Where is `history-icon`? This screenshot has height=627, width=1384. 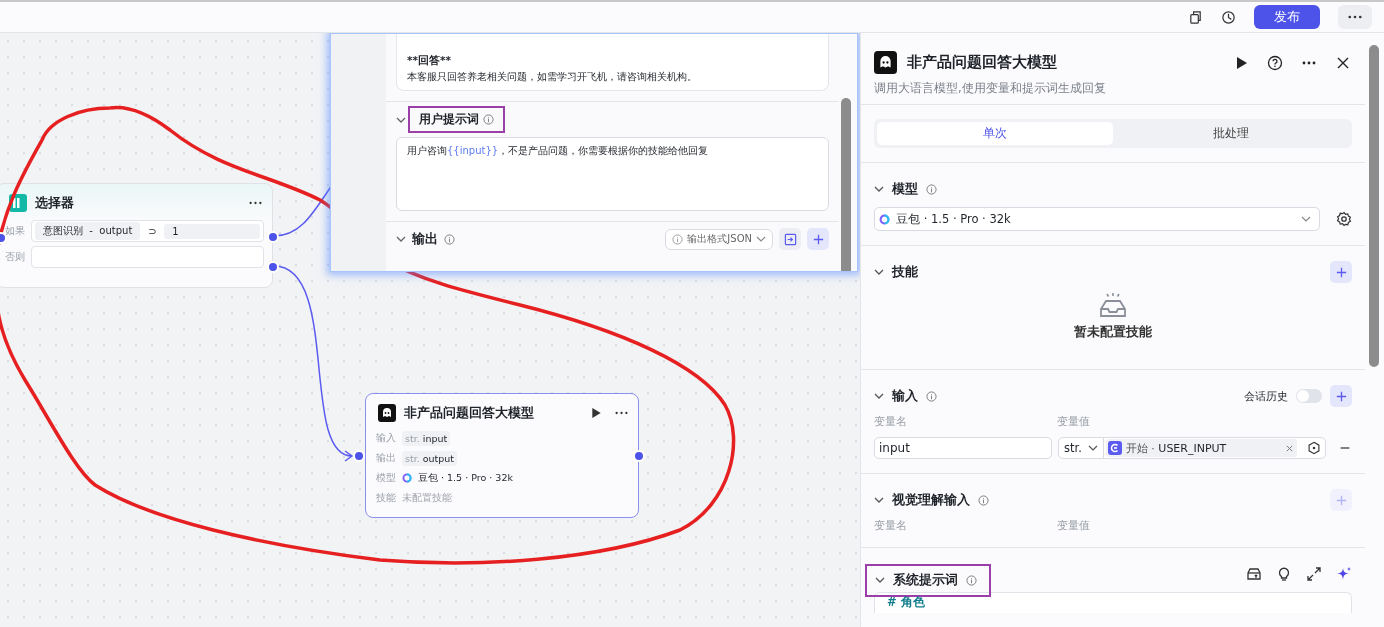
history-icon is located at coordinates (1228, 17).